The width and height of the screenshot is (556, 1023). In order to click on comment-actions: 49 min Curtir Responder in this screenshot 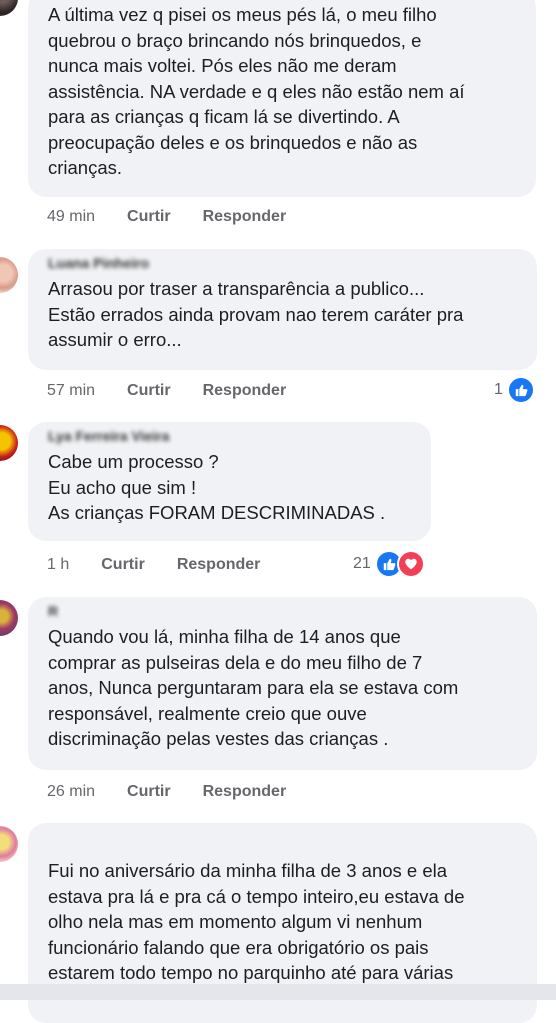, I will do `click(182, 217)`.